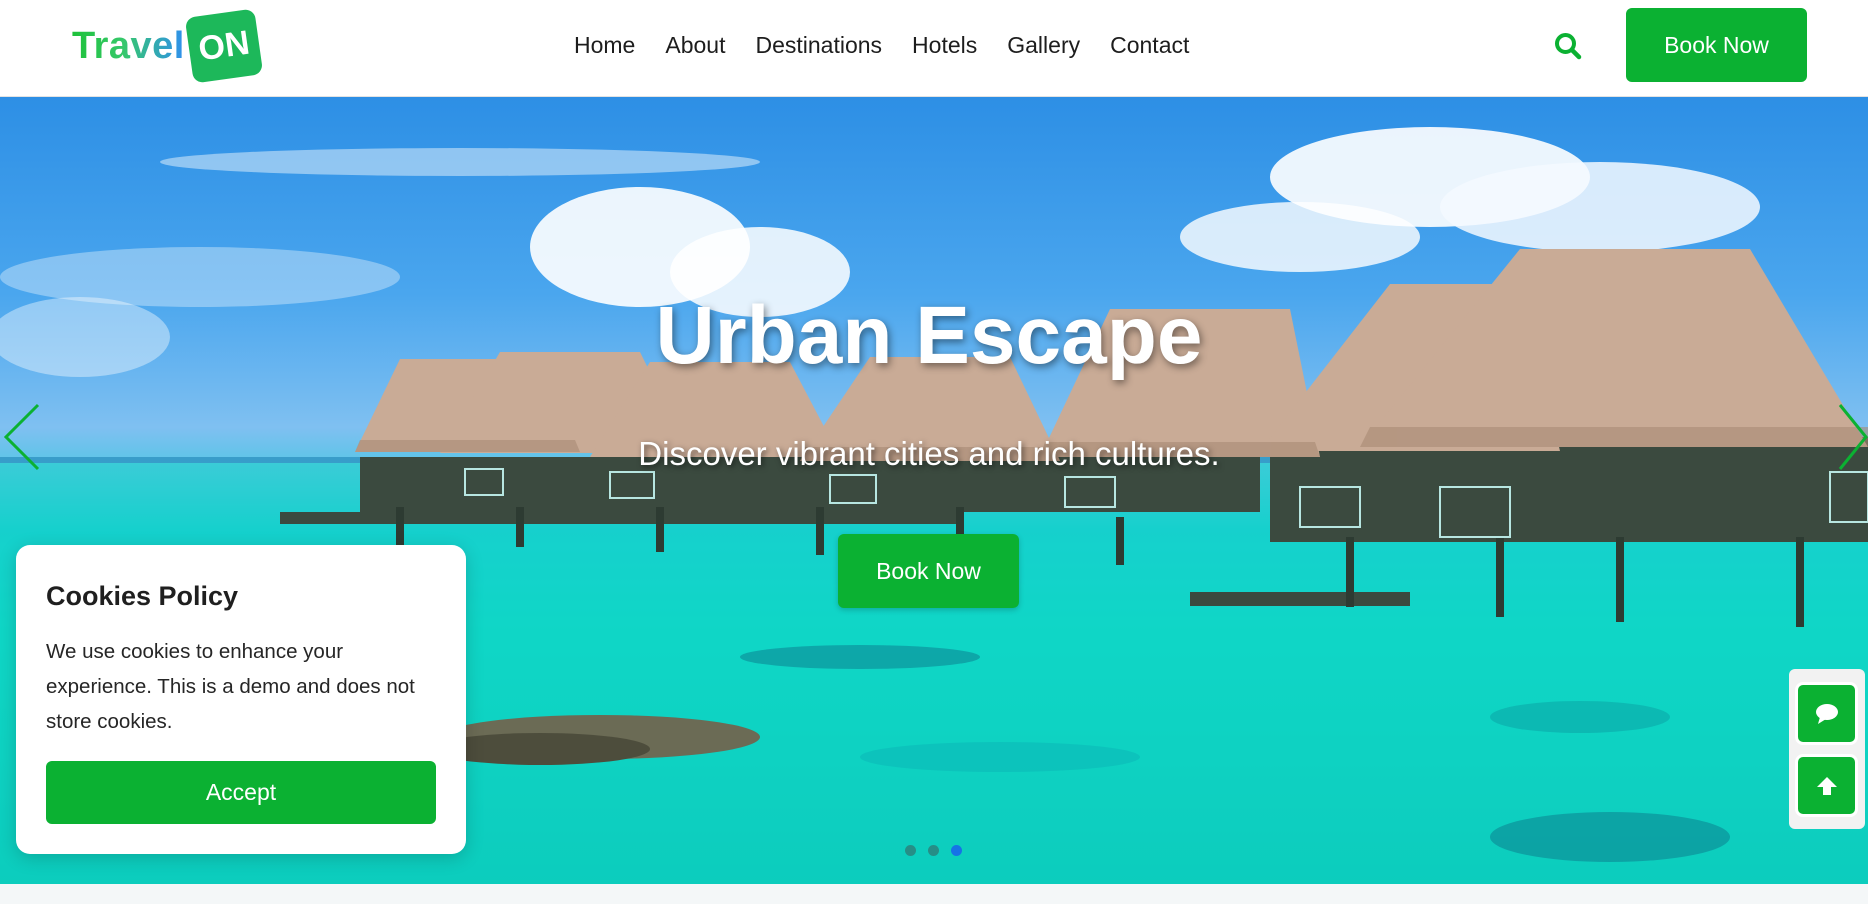 Image resolution: width=1868 pixels, height=904 pixels. I want to click on slider-prev-button, so click(22, 437).